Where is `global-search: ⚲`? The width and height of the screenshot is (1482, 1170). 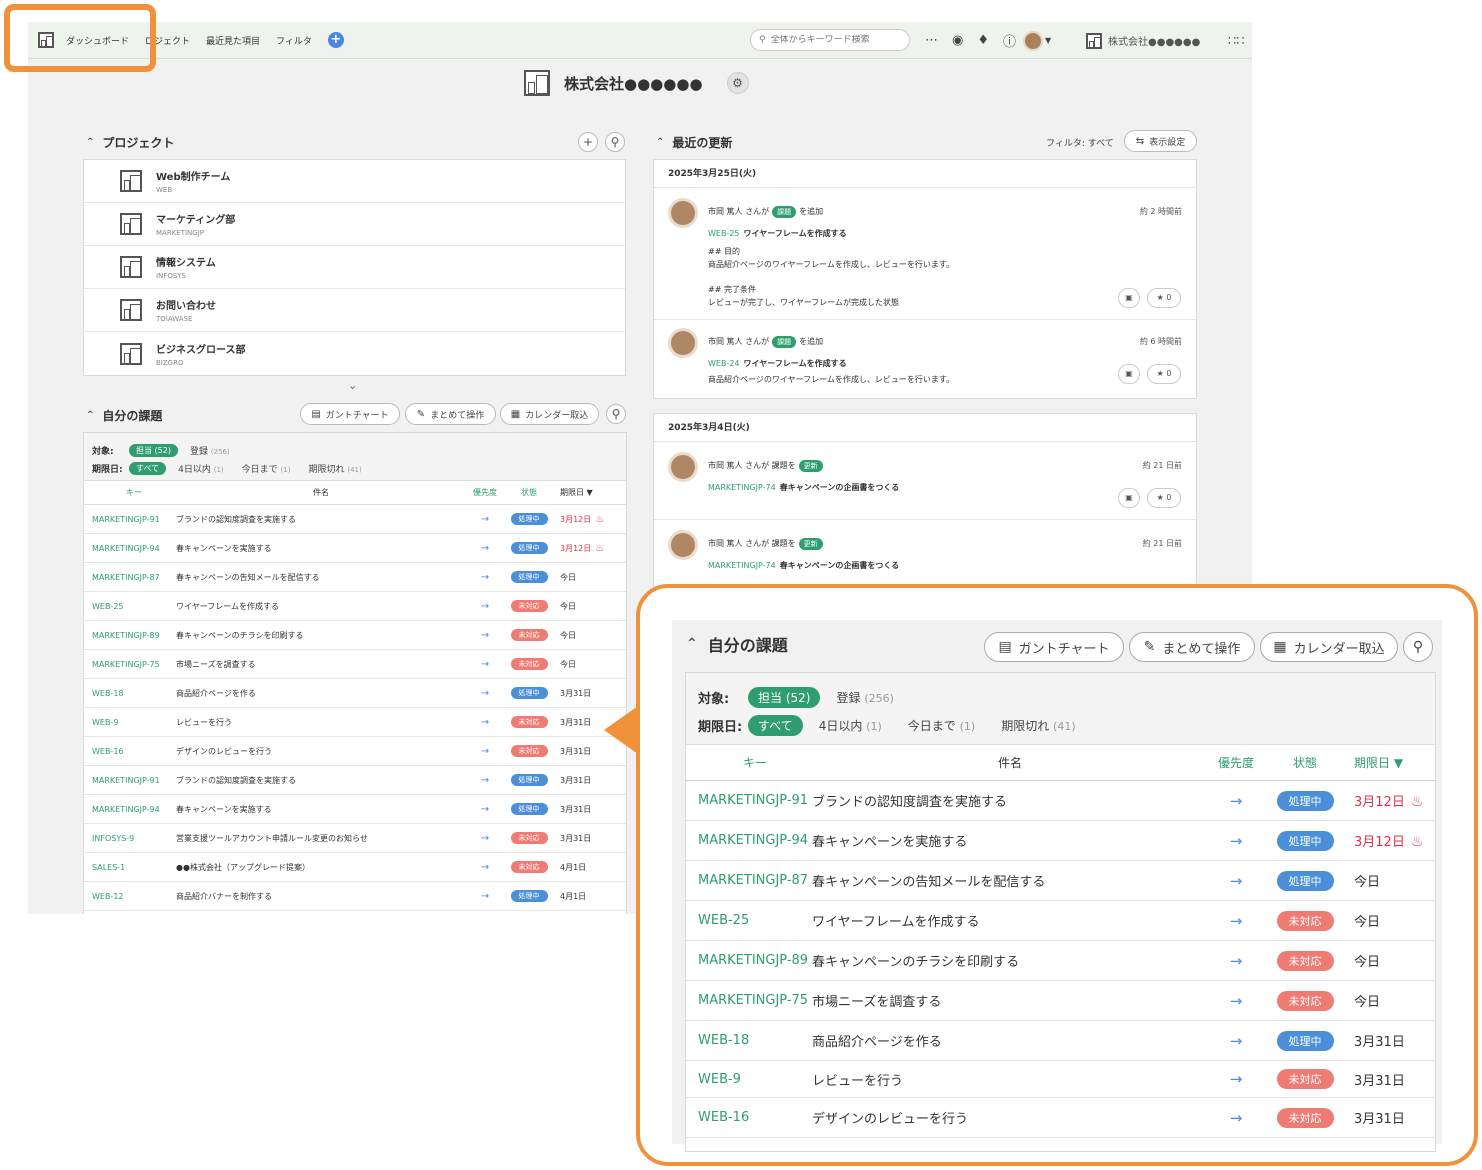 global-search: ⚲ is located at coordinates (830, 40).